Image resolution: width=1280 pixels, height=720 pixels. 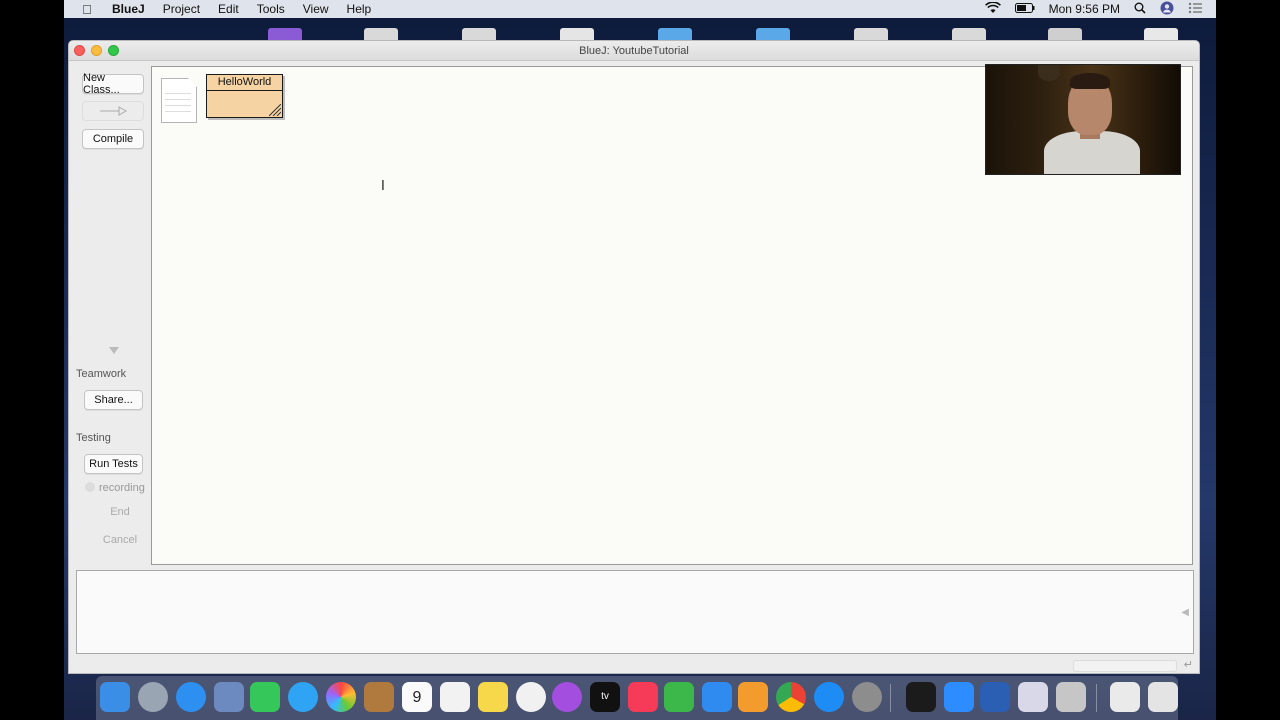 I want to click on message-output-area: ◀, so click(x=635, y=612).